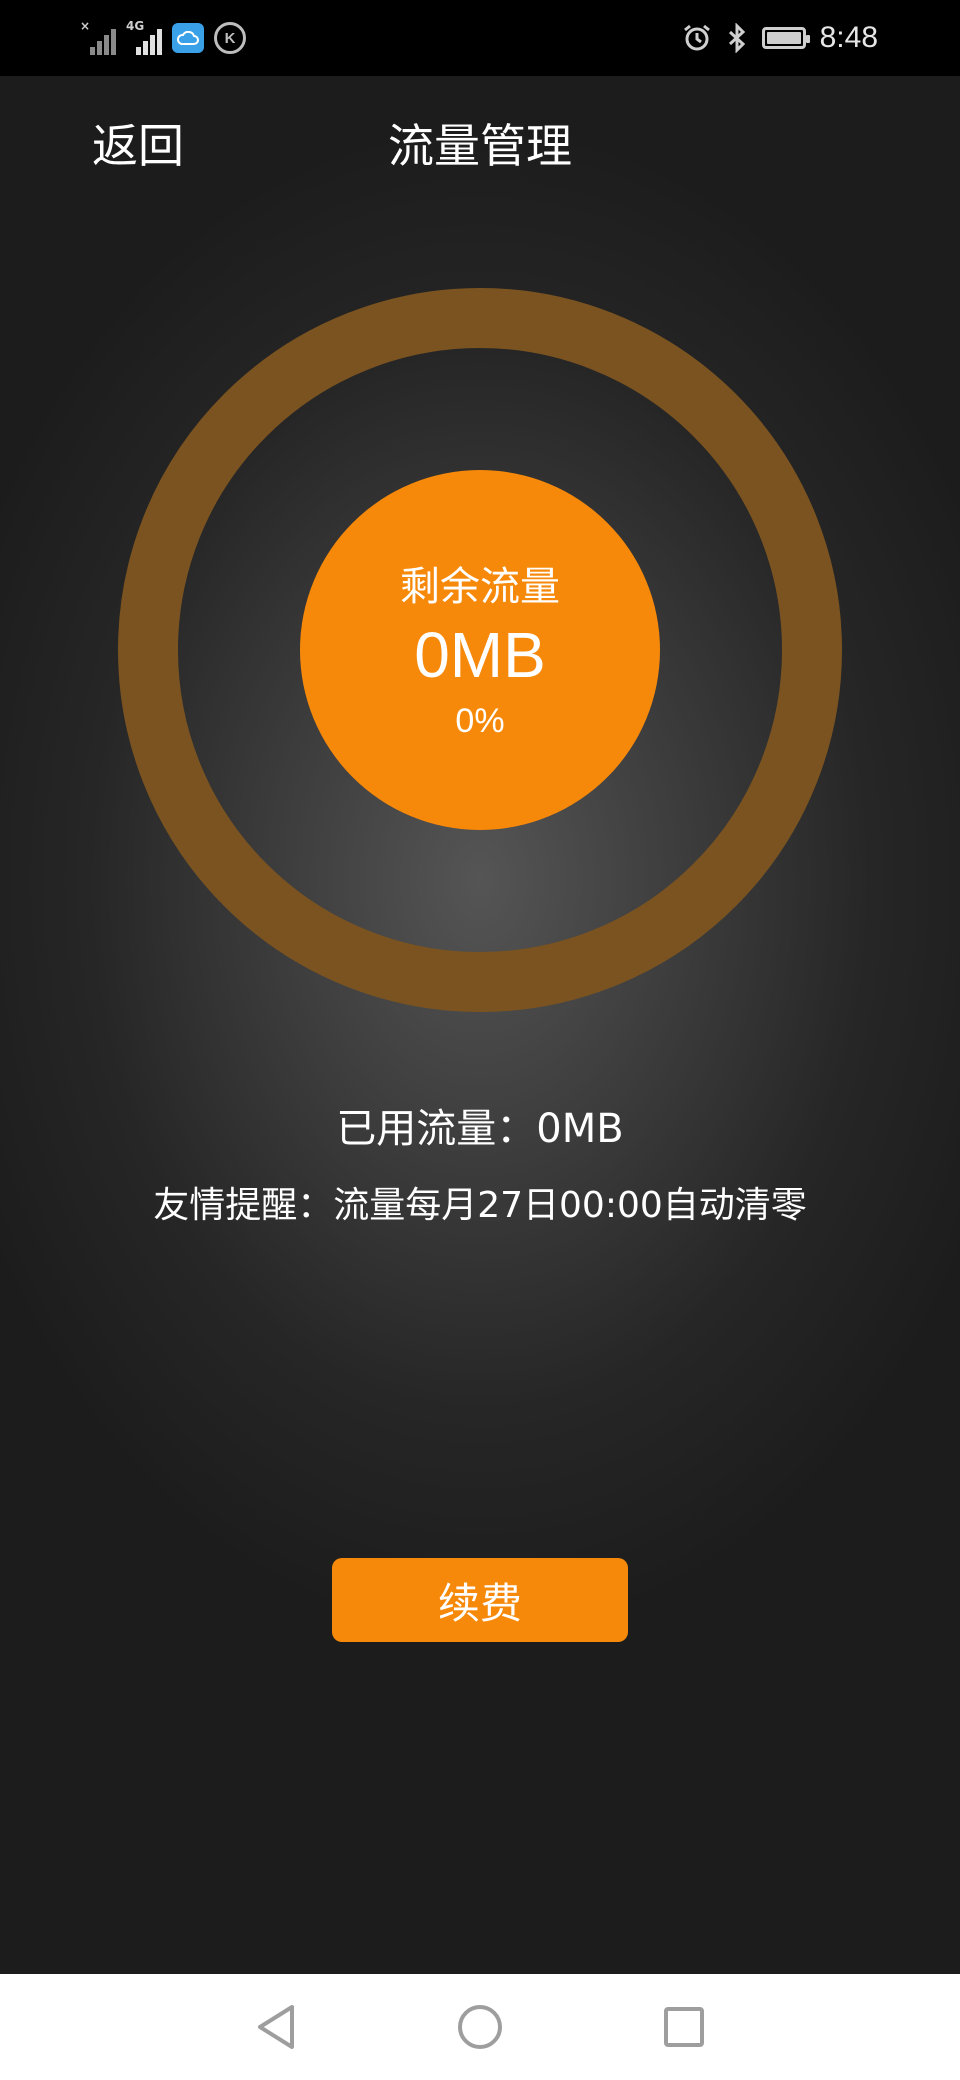  I want to click on status-left: × 4G K, so click(163, 38).